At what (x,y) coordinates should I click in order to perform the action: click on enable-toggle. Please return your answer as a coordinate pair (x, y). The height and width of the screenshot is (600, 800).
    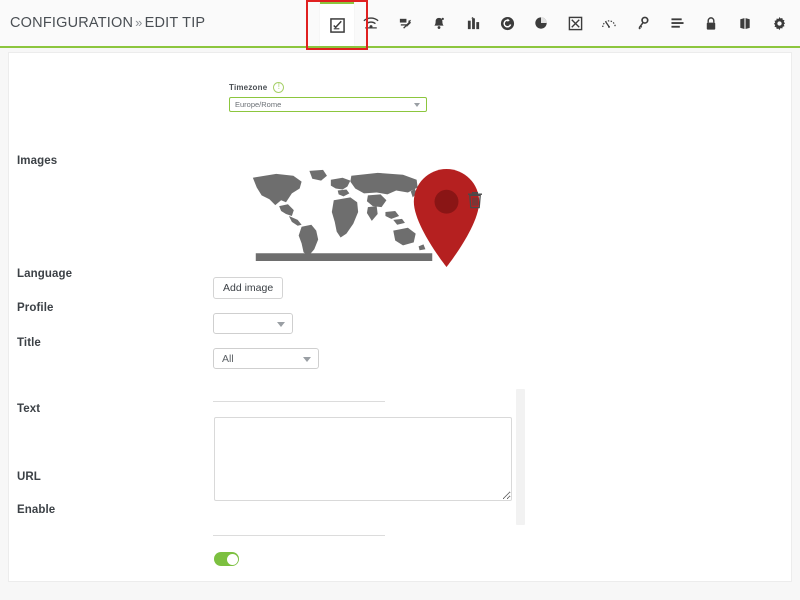
    Looking at the image, I should click on (226, 559).